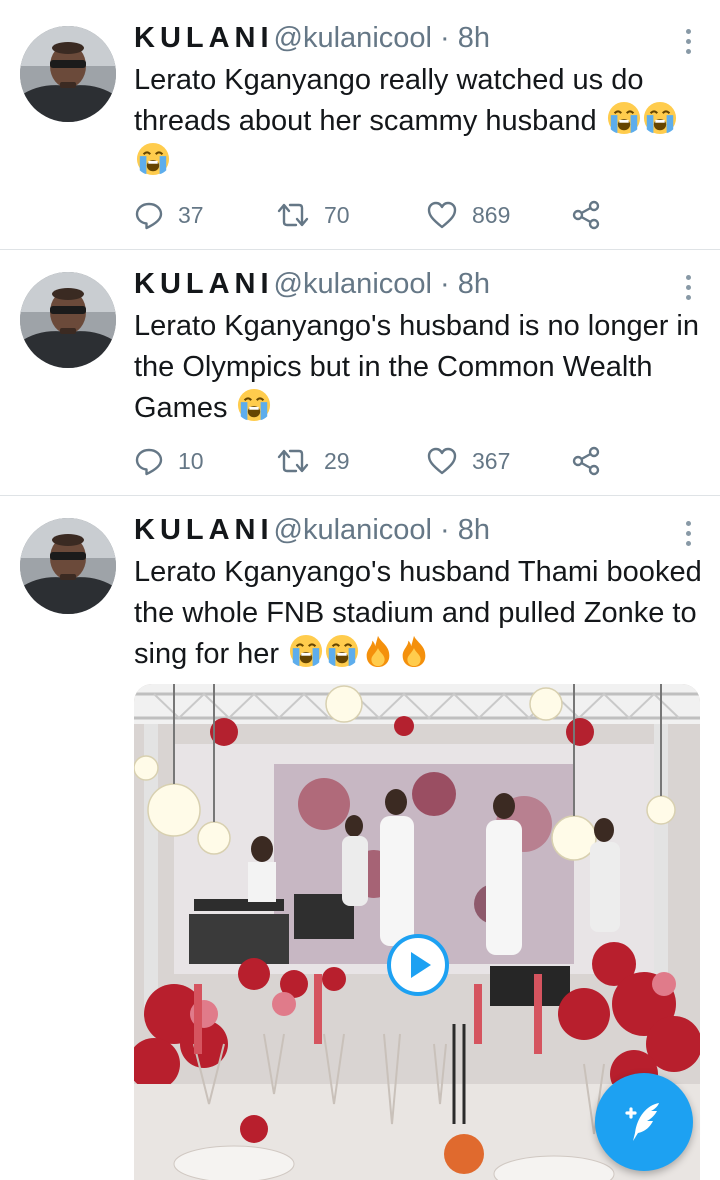  Describe the element at coordinates (169, 215) in the screenshot. I see `reply-button: 37` at that location.